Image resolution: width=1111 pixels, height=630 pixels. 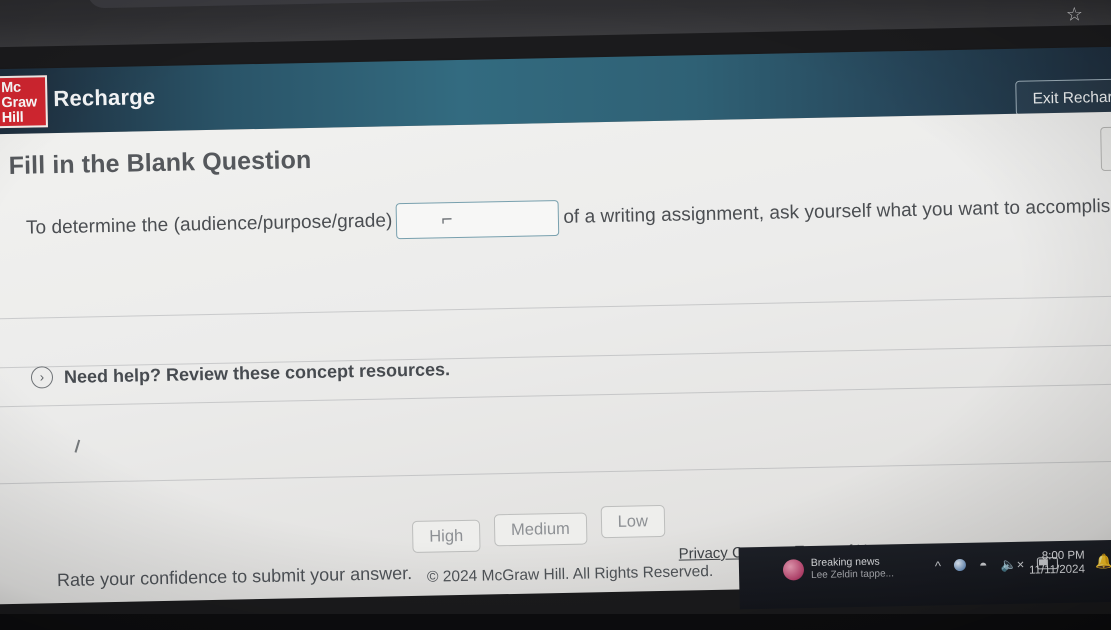 What do you see at coordinates (1012, 563) in the screenshot?
I see `speaker-muted-icon: 🔈×` at bounding box center [1012, 563].